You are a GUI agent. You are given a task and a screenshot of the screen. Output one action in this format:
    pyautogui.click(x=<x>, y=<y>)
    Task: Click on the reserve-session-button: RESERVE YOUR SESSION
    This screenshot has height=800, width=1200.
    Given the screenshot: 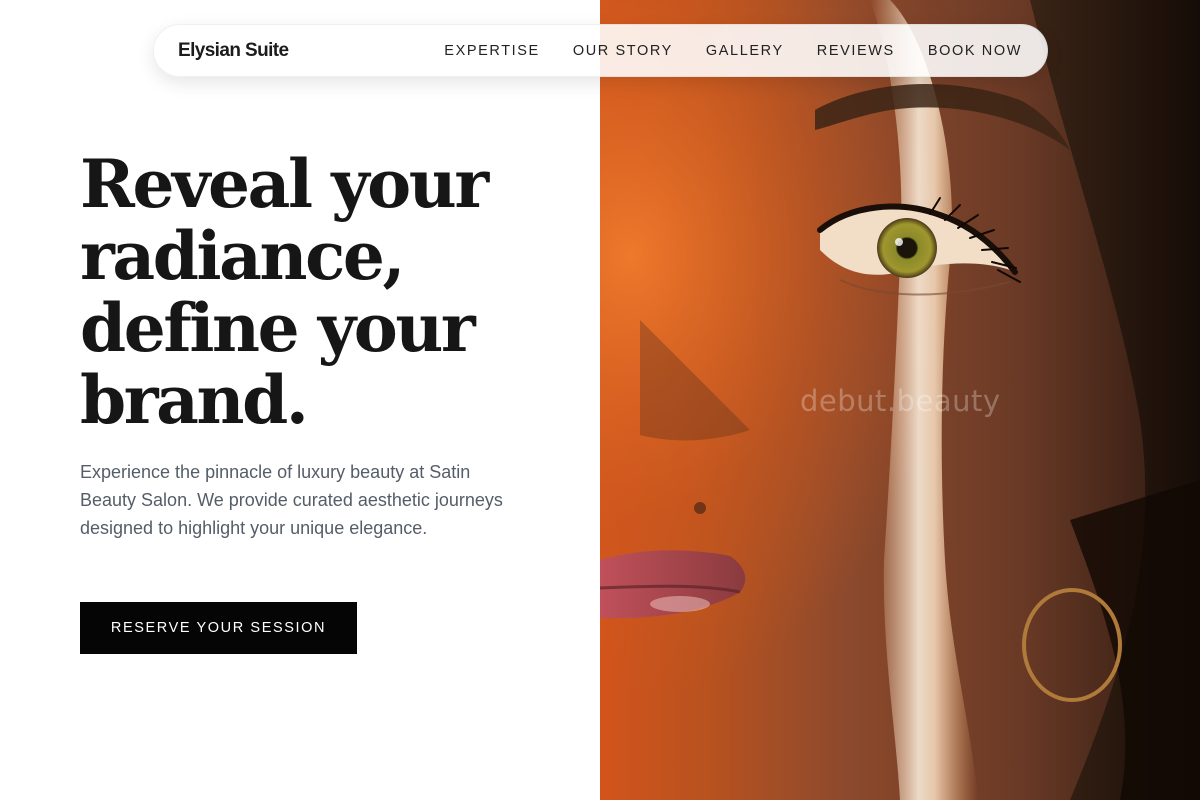 What is the action you would take?
    pyautogui.click(x=218, y=628)
    